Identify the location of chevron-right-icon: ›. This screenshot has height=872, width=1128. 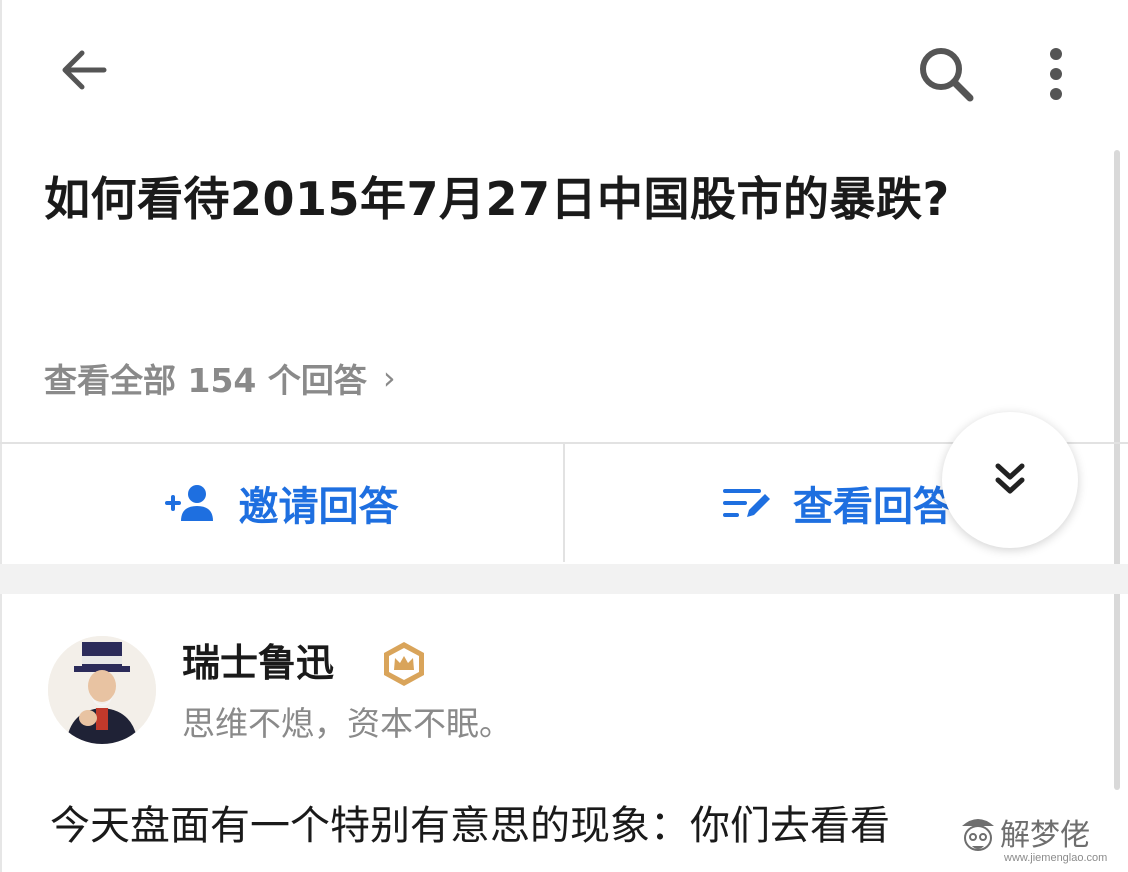
(389, 378).